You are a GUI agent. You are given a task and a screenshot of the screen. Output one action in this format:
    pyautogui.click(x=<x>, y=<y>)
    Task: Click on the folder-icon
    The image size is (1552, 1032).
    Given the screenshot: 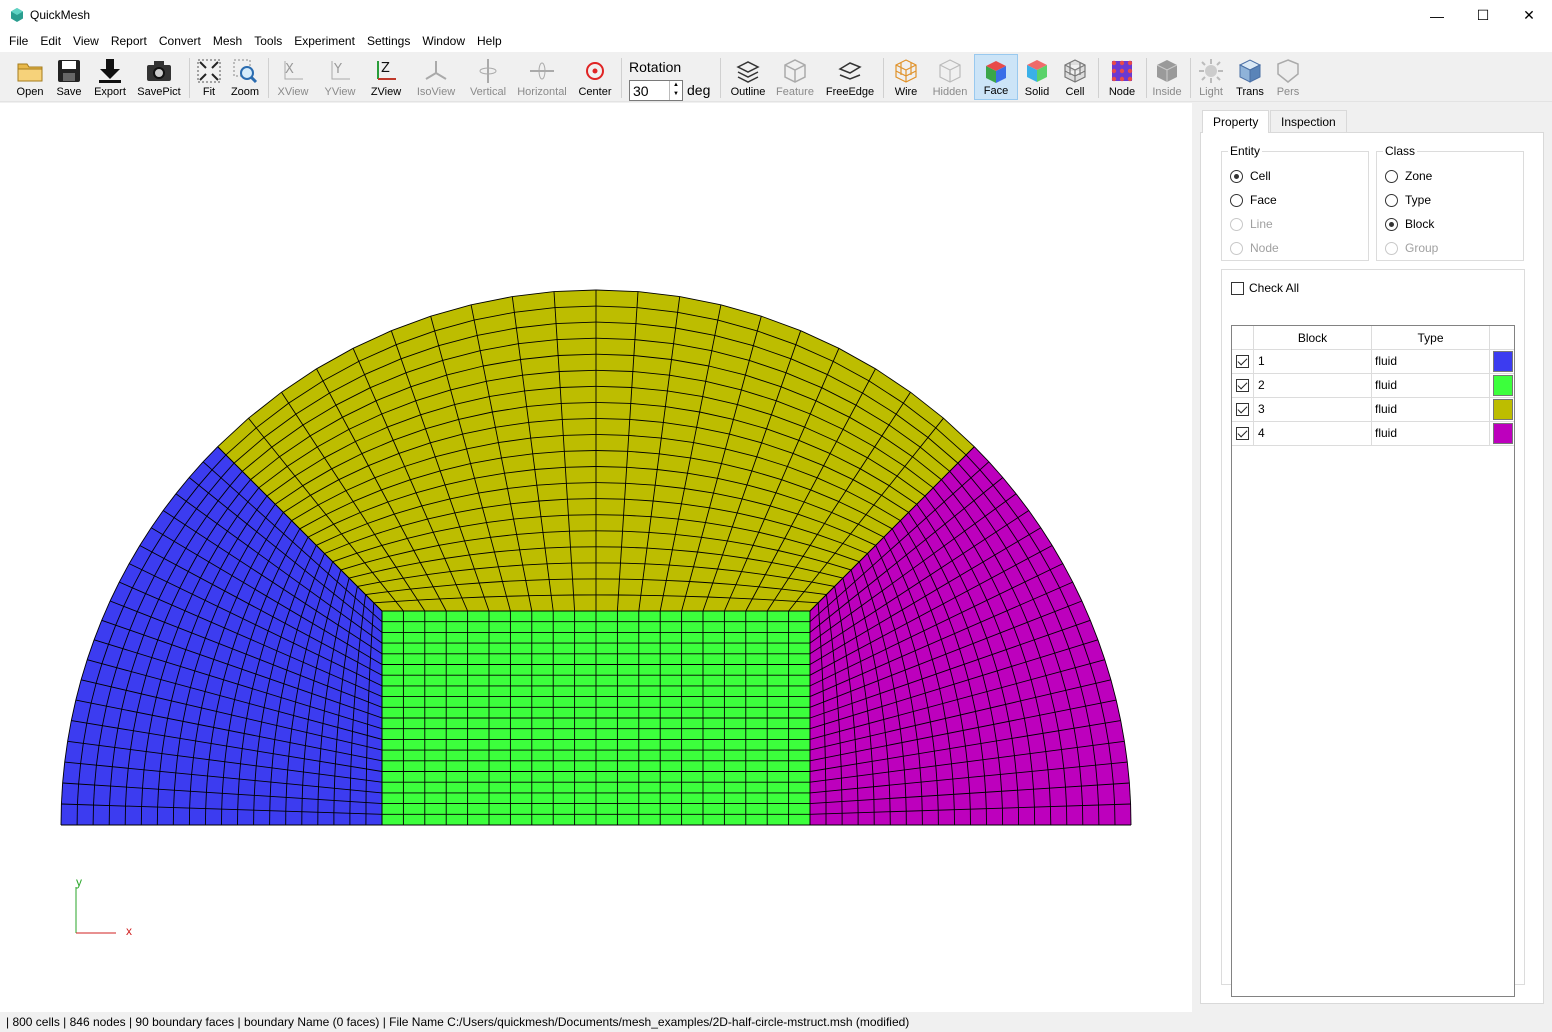 What is the action you would take?
    pyautogui.click(x=30, y=72)
    